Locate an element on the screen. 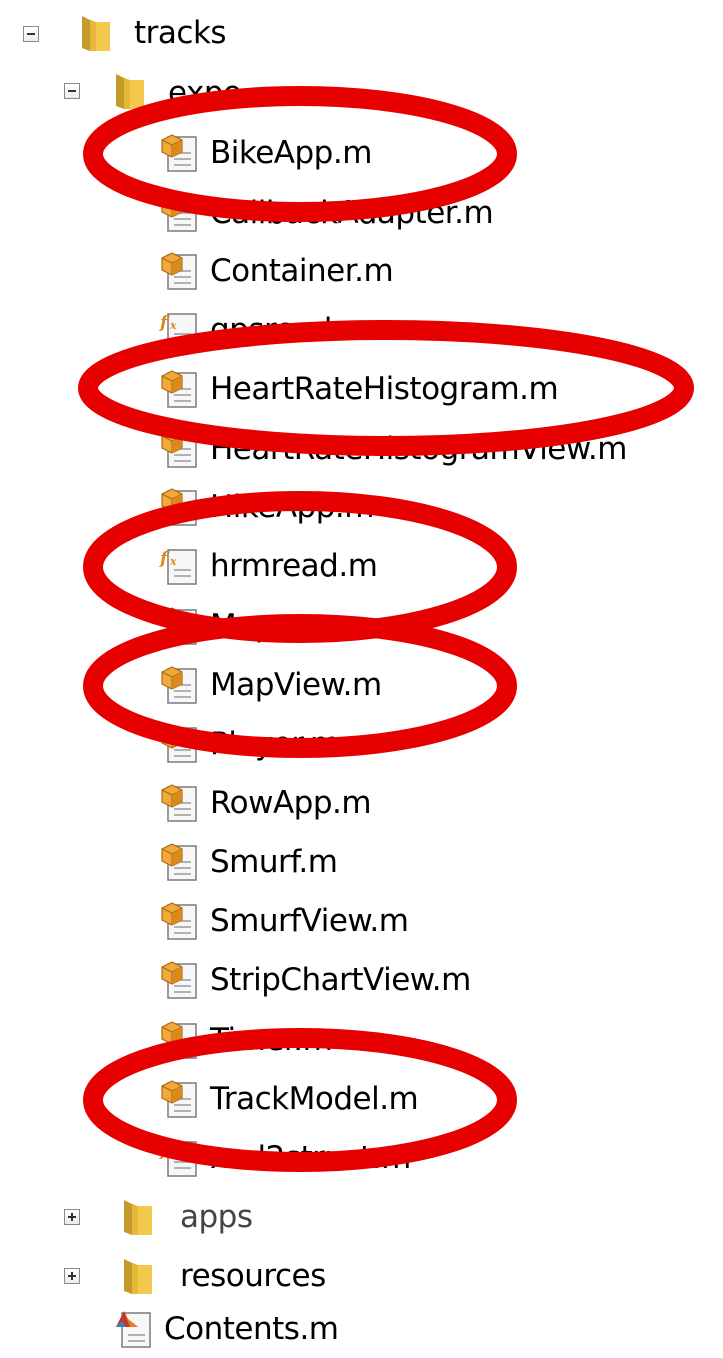 Image resolution: width=723 pixels, height=1358 pixels. collapse-toggle-expo is located at coordinates (72, 91).